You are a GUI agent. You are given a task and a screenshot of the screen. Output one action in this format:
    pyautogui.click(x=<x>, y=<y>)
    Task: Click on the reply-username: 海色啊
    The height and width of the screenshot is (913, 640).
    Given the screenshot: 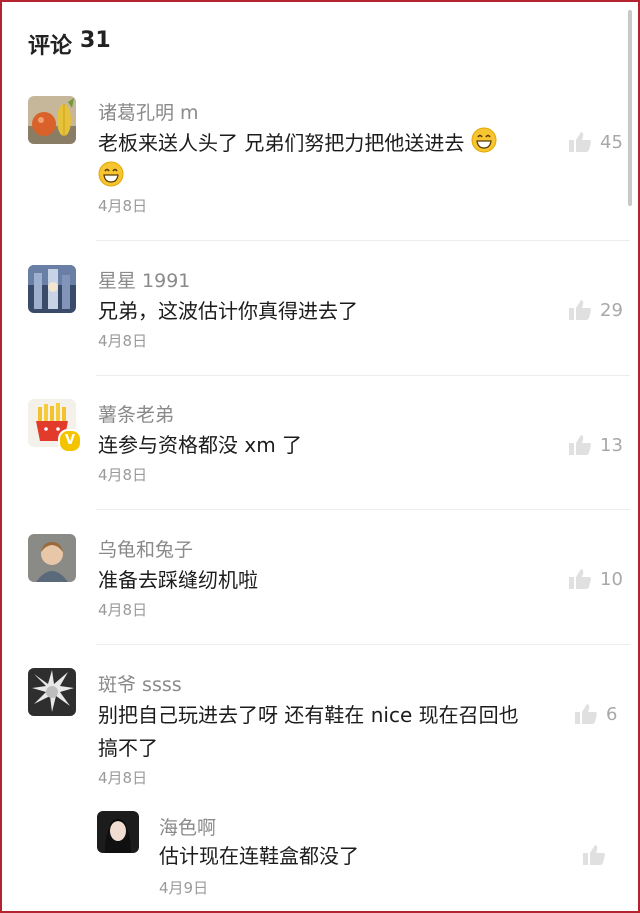 What is the action you would take?
    pyautogui.click(x=187, y=826)
    